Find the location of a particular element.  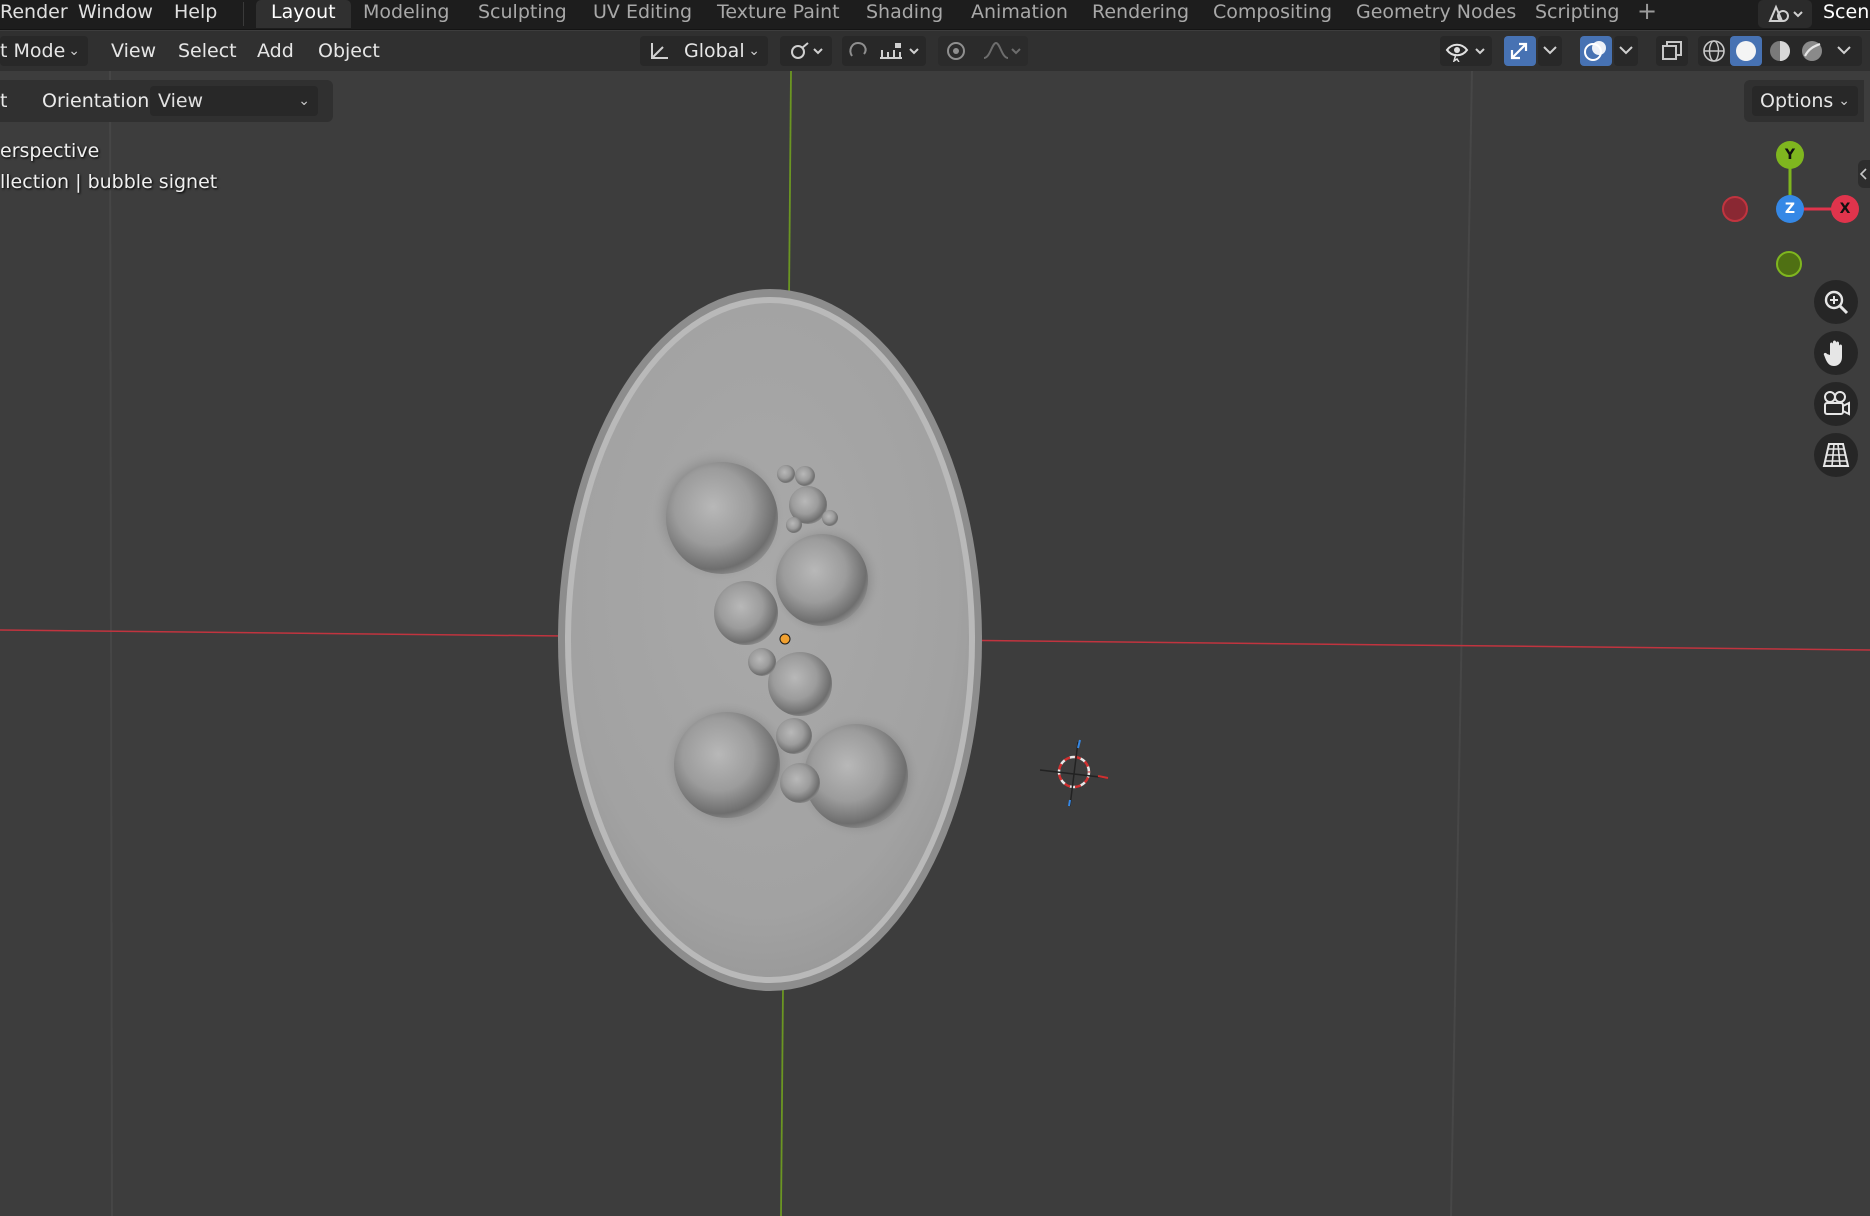

transform-axes-icon is located at coordinates (659, 51).